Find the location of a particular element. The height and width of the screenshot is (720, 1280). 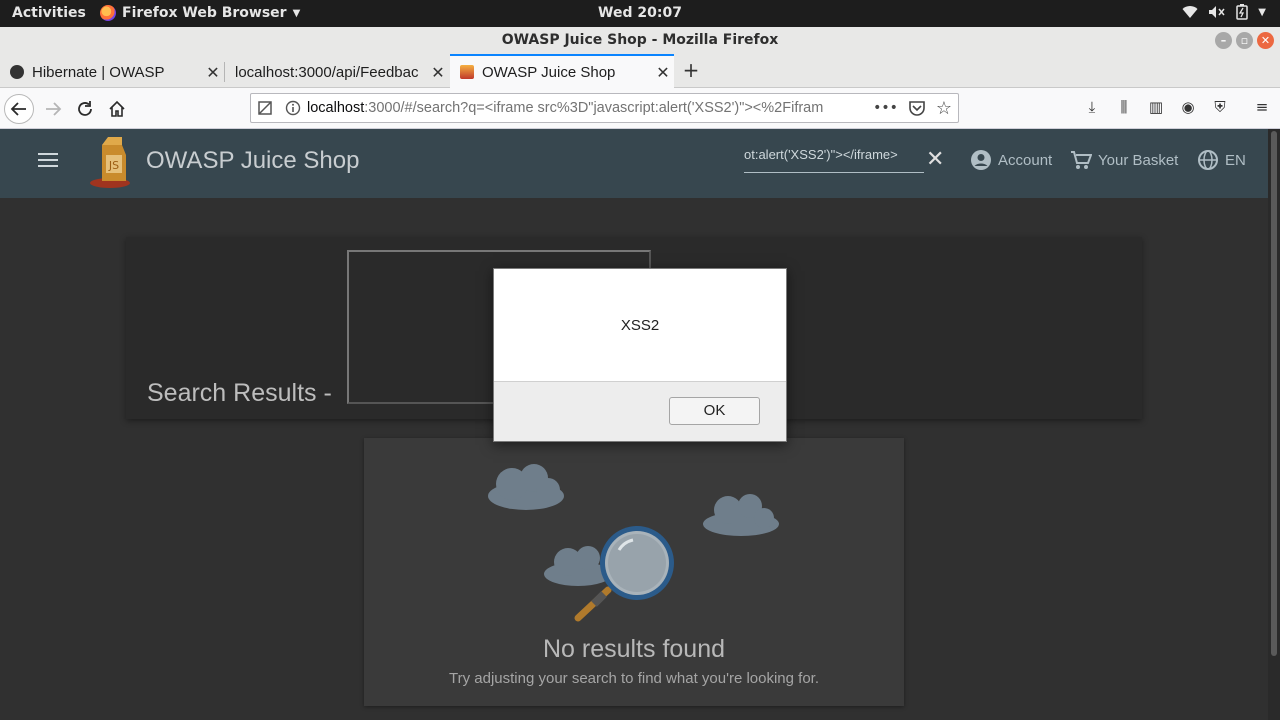

pocket-icon is located at coordinates (917, 108).